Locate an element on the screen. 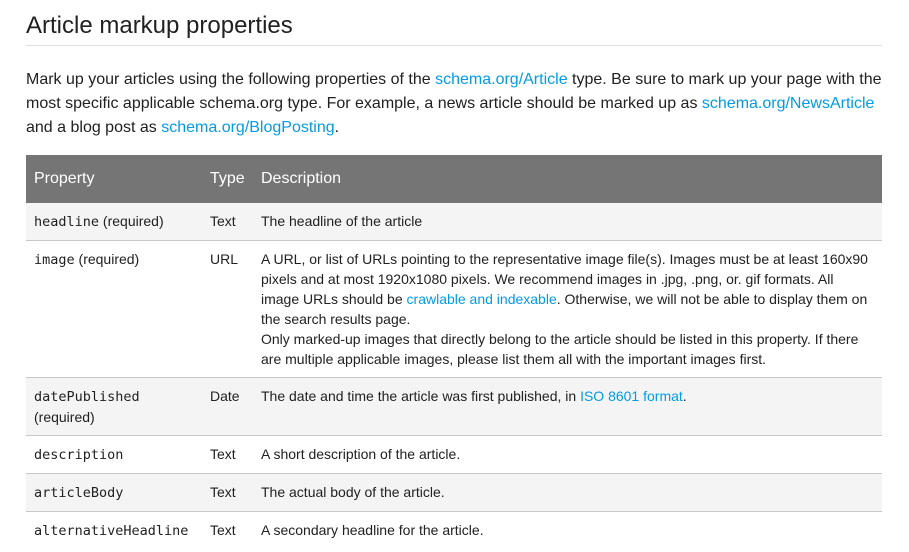  iso-8601-link: ISO 8601 format is located at coordinates (631, 396).